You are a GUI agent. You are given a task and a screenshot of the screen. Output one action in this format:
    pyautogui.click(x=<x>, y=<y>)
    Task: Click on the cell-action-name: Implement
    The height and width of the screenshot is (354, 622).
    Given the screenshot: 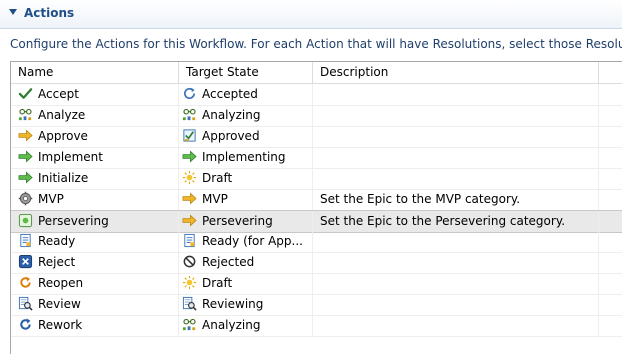 What is the action you would take?
    pyautogui.click(x=95, y=157)
    